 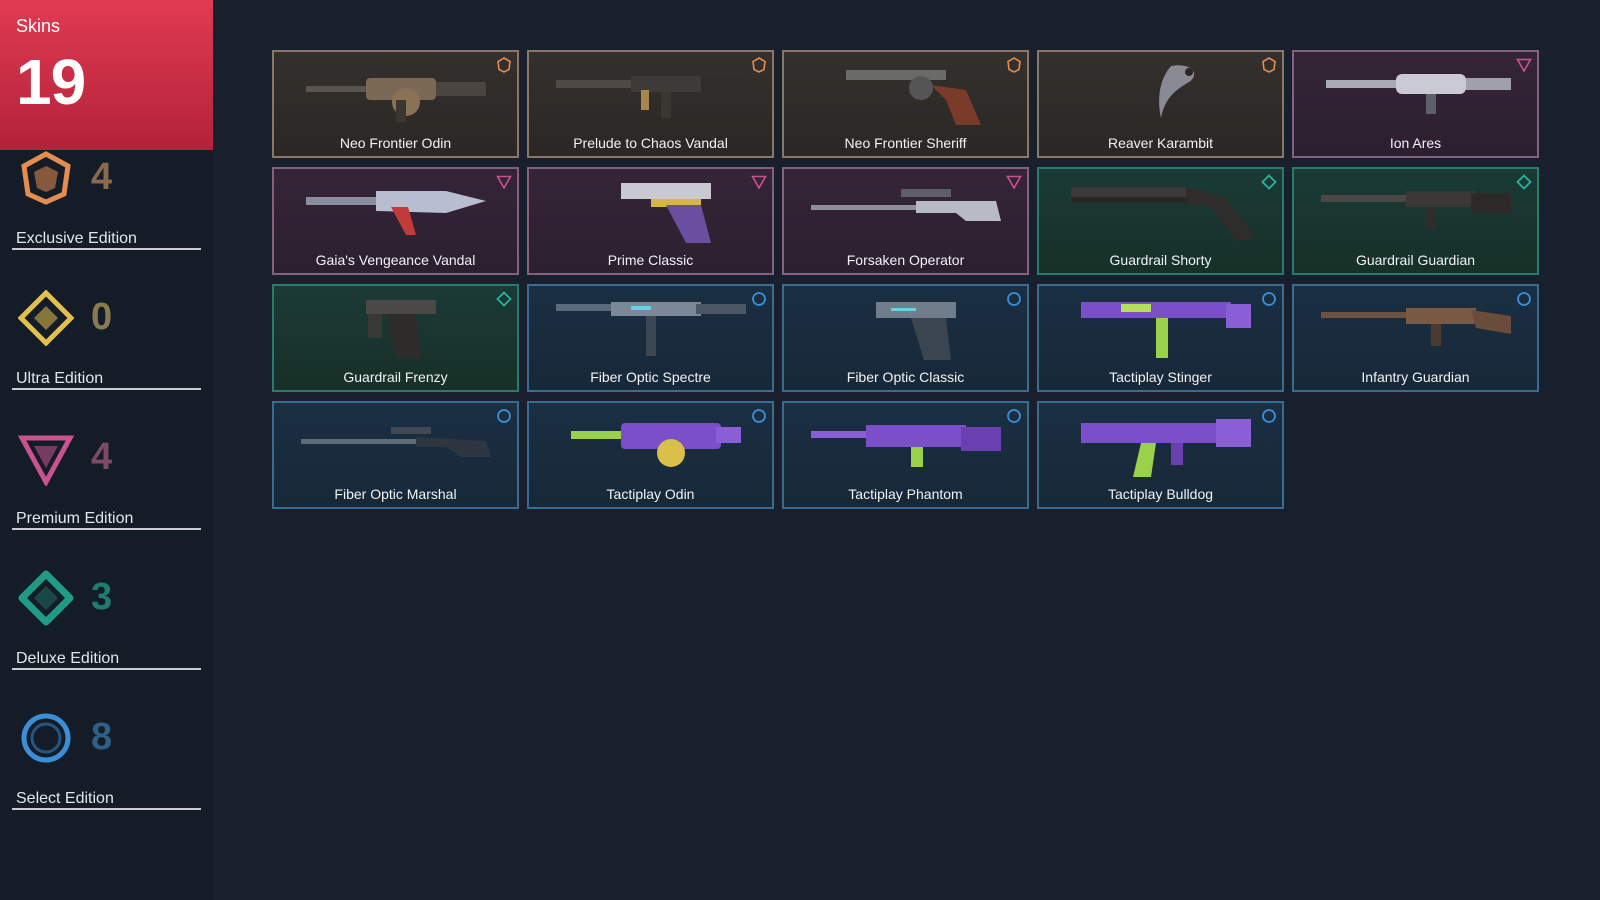 I want to click on tier-premium: 4 Premium Edition, so click(x=106, y=480).